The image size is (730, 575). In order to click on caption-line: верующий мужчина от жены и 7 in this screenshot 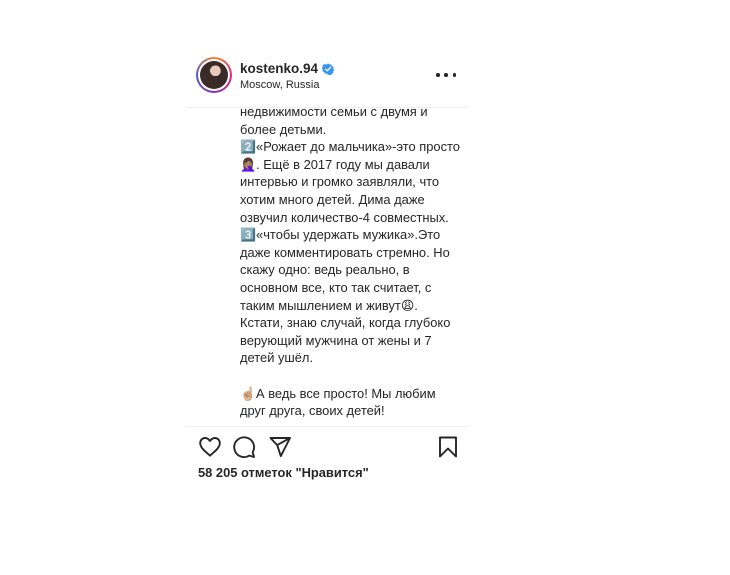, I will do `click(336, 340)`.